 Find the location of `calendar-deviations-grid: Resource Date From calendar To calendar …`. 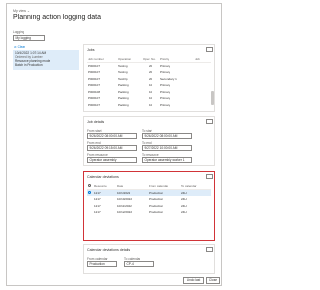

calendar-deviations-grid: Resource Date From calendar To calendar … is located at coordinates (149, 203).